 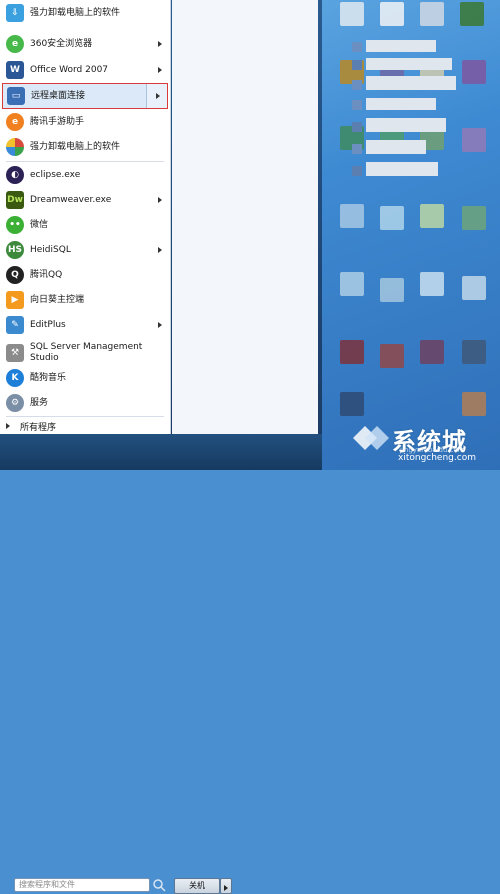 What do you see at coordinates (55, 174) in the screenshot?
I see `menu-item-label: eclipse.exe` at bounding box center [55, 174].